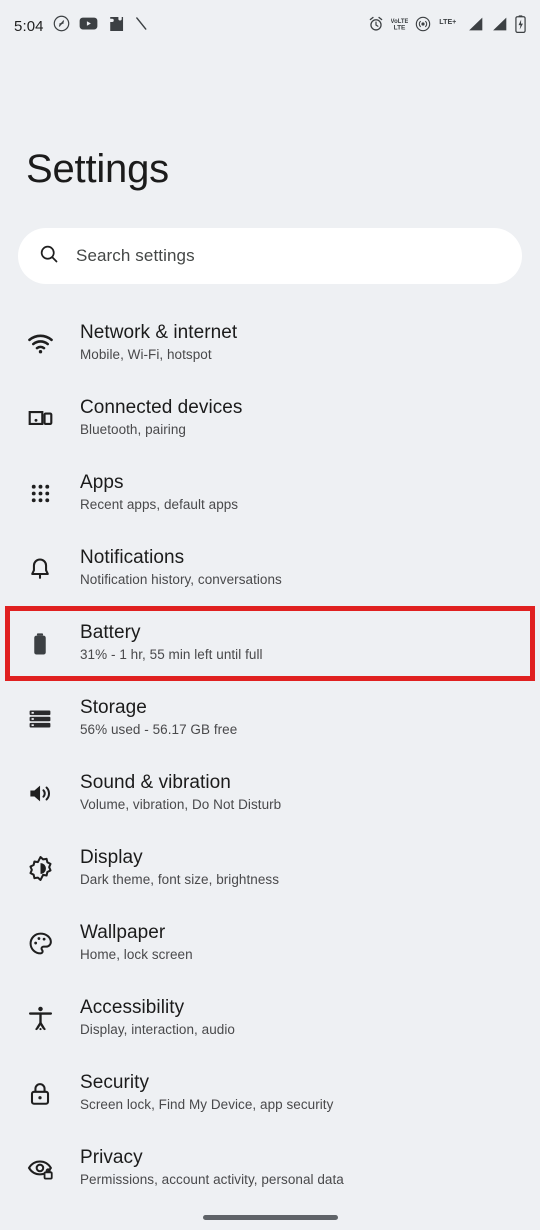 The width and height of the screenshot is (540, 1230). I want to click on lte-plus-icon: LTE+, so click(449, 26).